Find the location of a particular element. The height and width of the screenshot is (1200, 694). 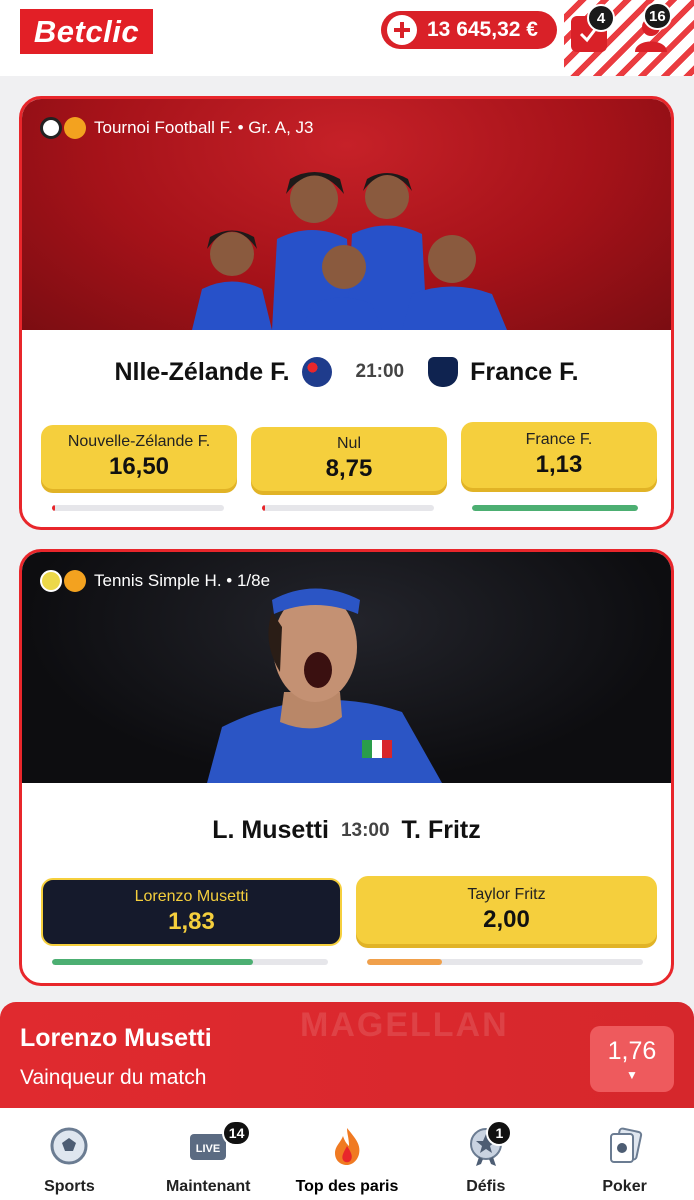

odds-share-bar-draw is located at coordinates (348, 508).